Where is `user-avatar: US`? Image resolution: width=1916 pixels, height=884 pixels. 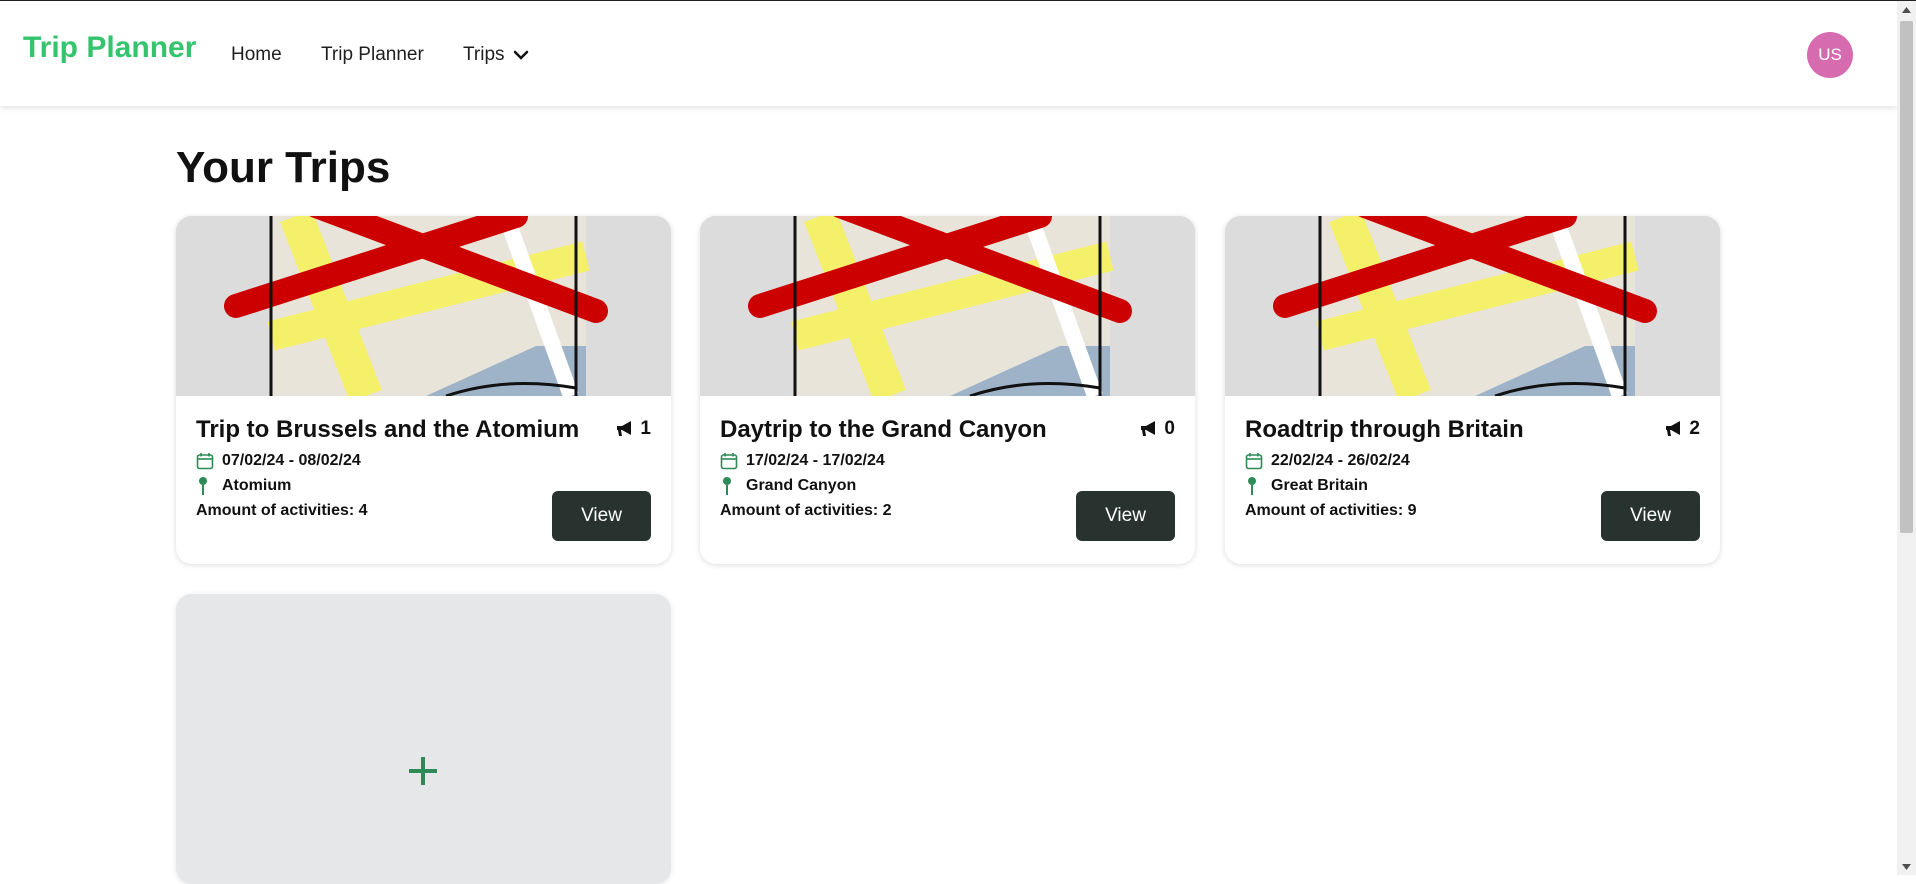 user-avatar: US is located at coordinates (1830, 55).